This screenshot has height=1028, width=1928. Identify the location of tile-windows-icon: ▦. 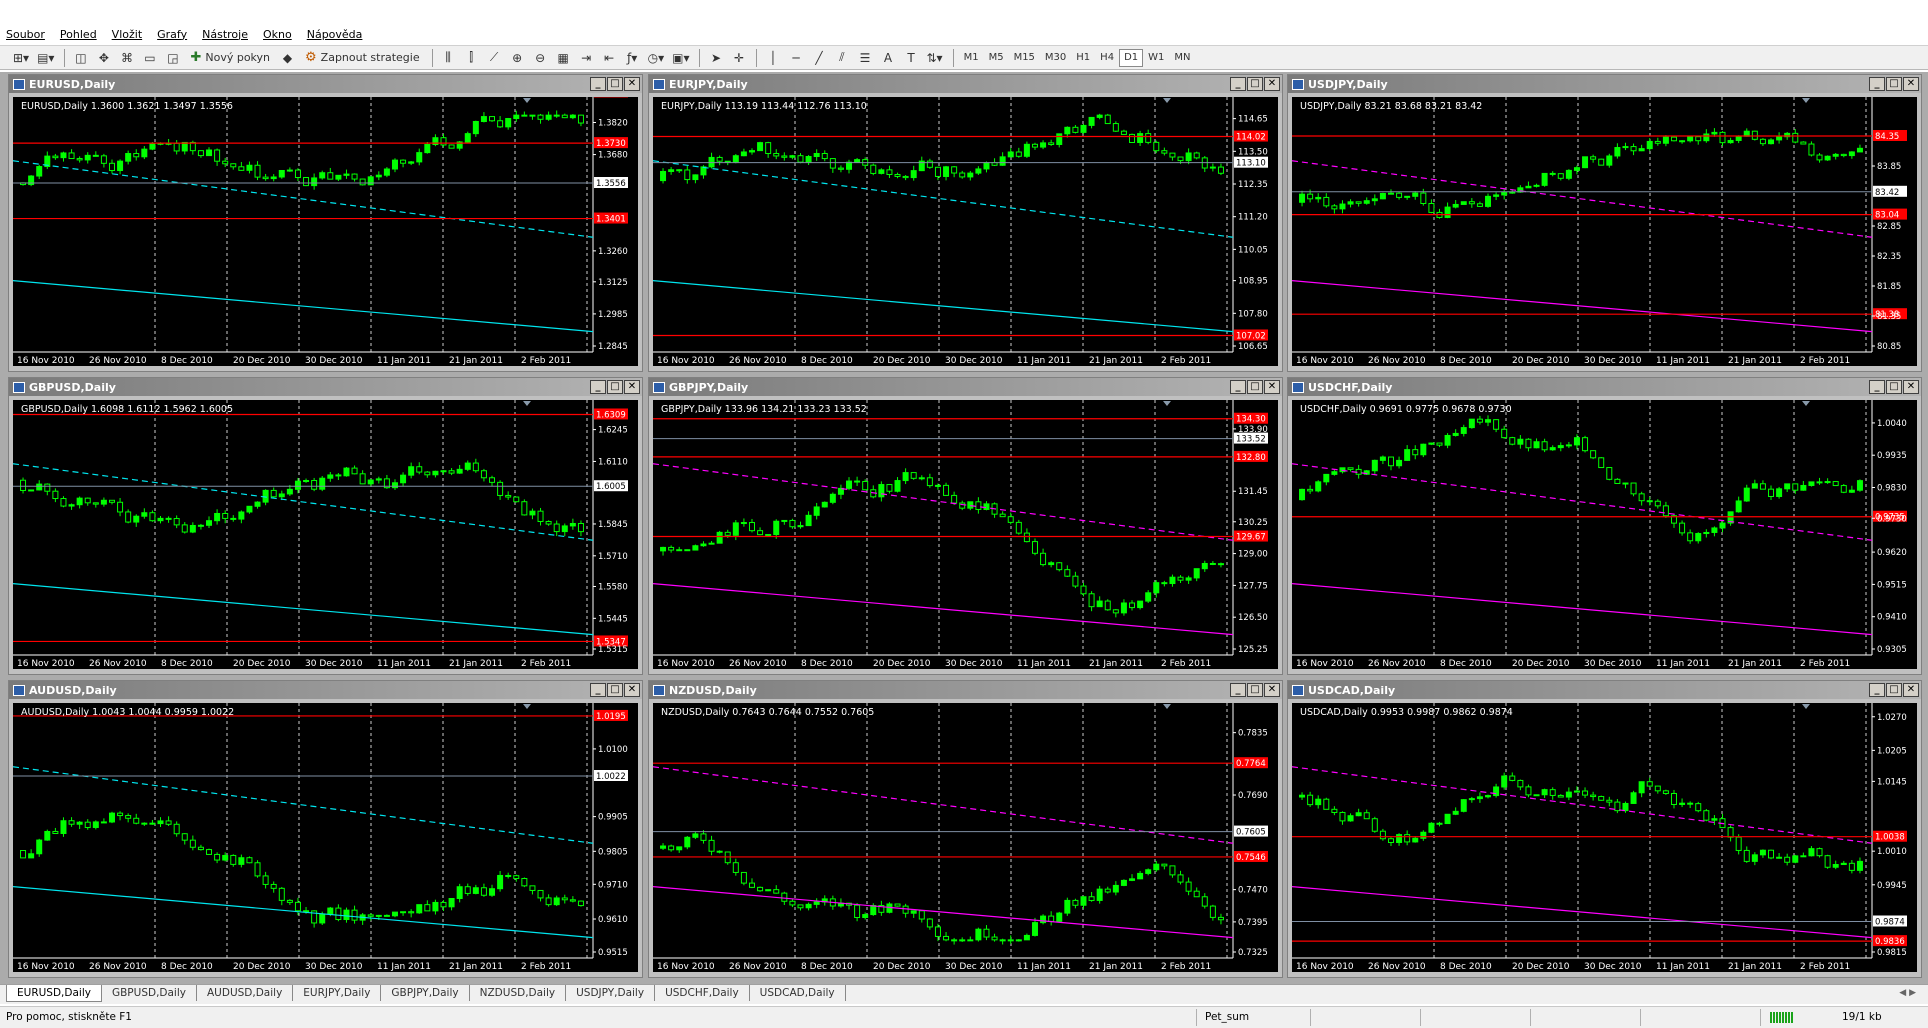
(563, 57).